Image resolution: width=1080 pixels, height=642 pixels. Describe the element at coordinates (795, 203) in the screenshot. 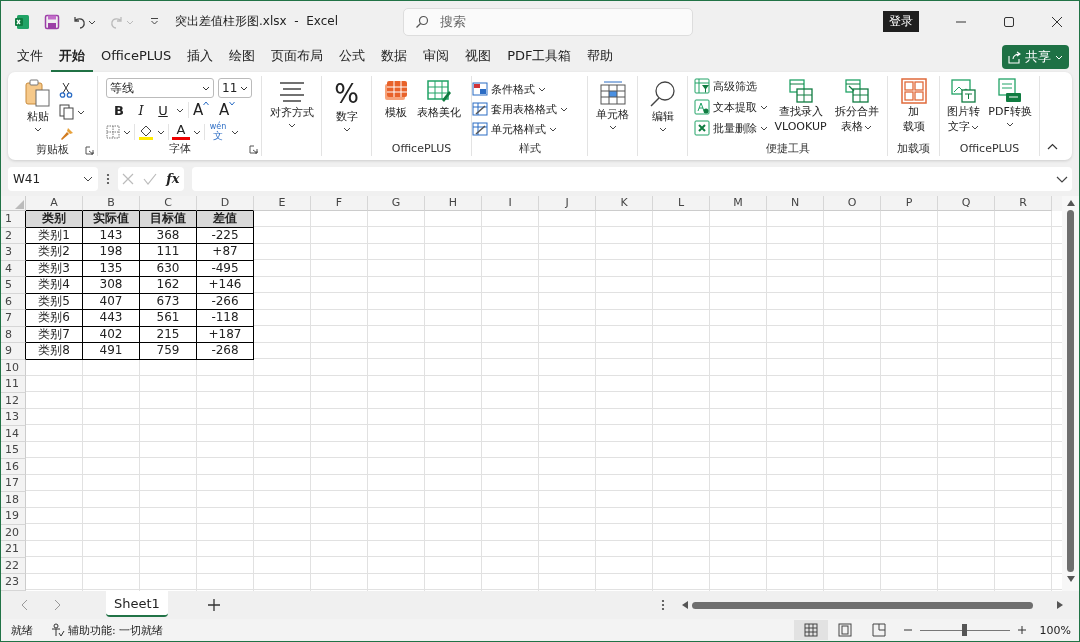

I see `column-header: N` at that location.